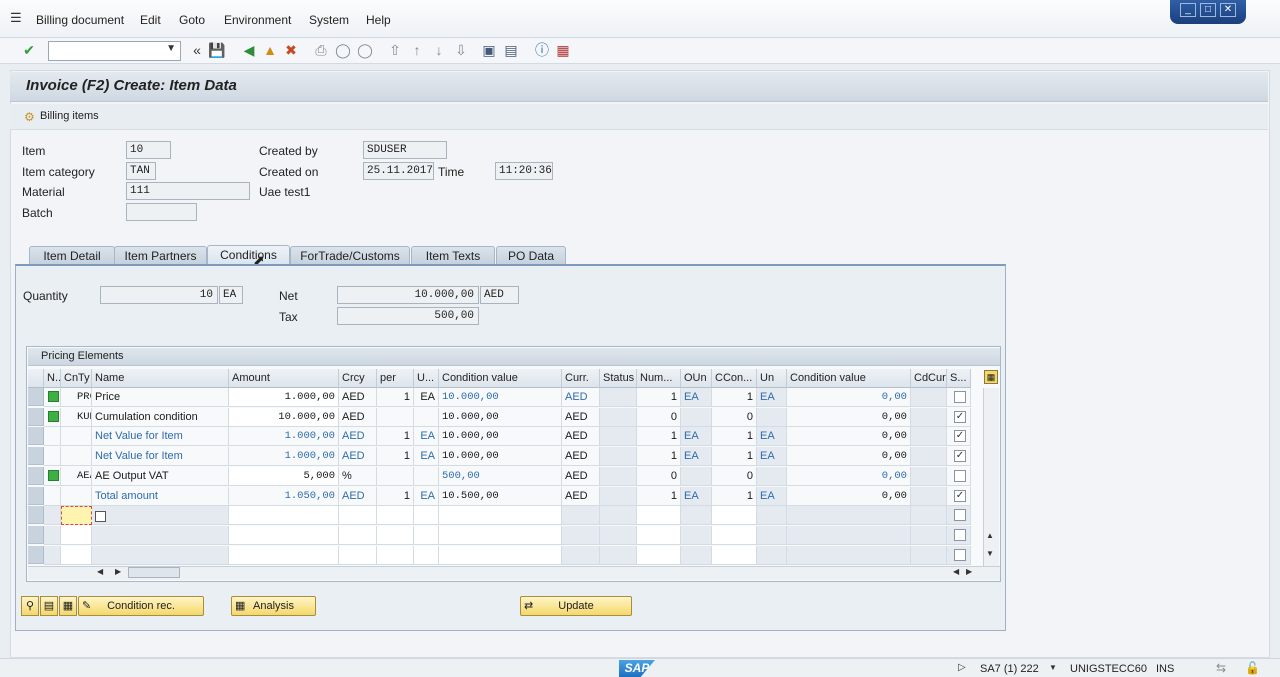 The image size is (1280, 677). I want to click on command-field: ▼, so click(114, 51).